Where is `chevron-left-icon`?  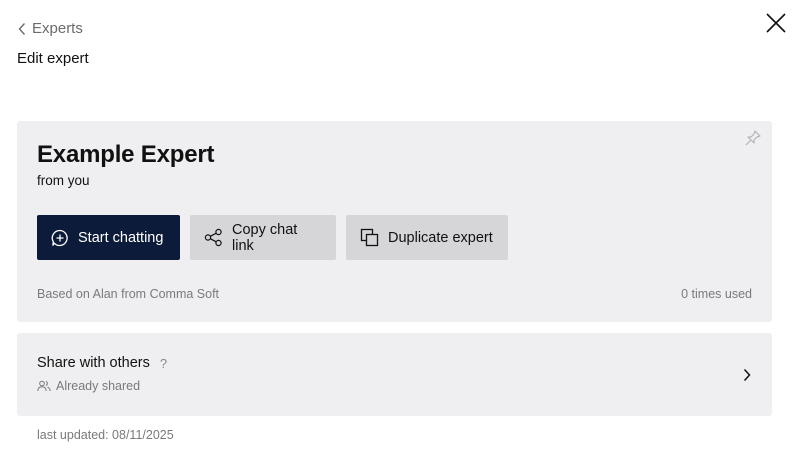 chevron-left-icon is located at coordinates (22, 28).